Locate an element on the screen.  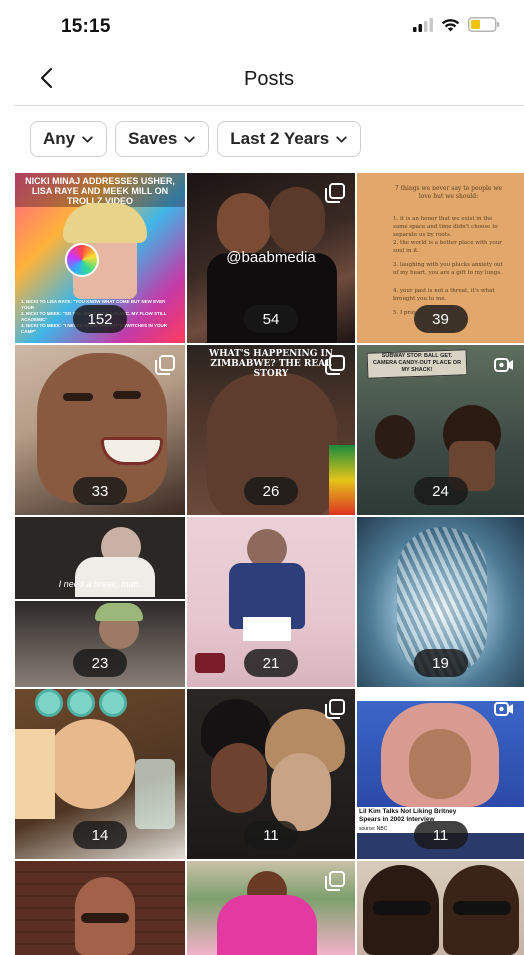
video-subtitle: I need a break, man. is located at coordinates (100, 584).